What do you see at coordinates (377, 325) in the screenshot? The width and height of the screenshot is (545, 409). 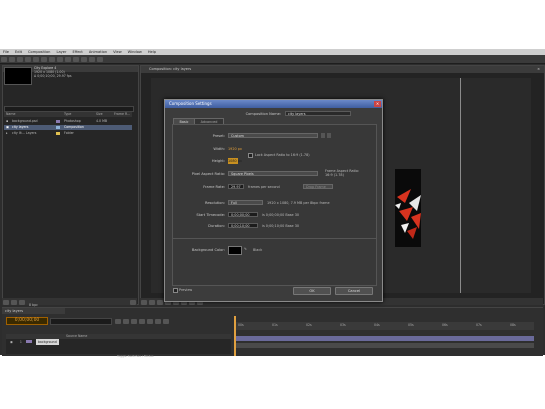 I see `ruler-tick: 04s` at bounding box center [377, 325].